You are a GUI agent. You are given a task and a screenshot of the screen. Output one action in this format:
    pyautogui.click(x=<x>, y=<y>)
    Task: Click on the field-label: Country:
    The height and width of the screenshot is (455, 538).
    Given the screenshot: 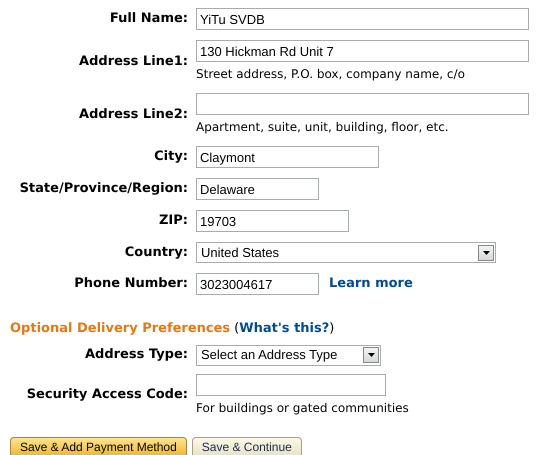 What is the action you would take?
    pyautogui.click(x=156, y=253)
    